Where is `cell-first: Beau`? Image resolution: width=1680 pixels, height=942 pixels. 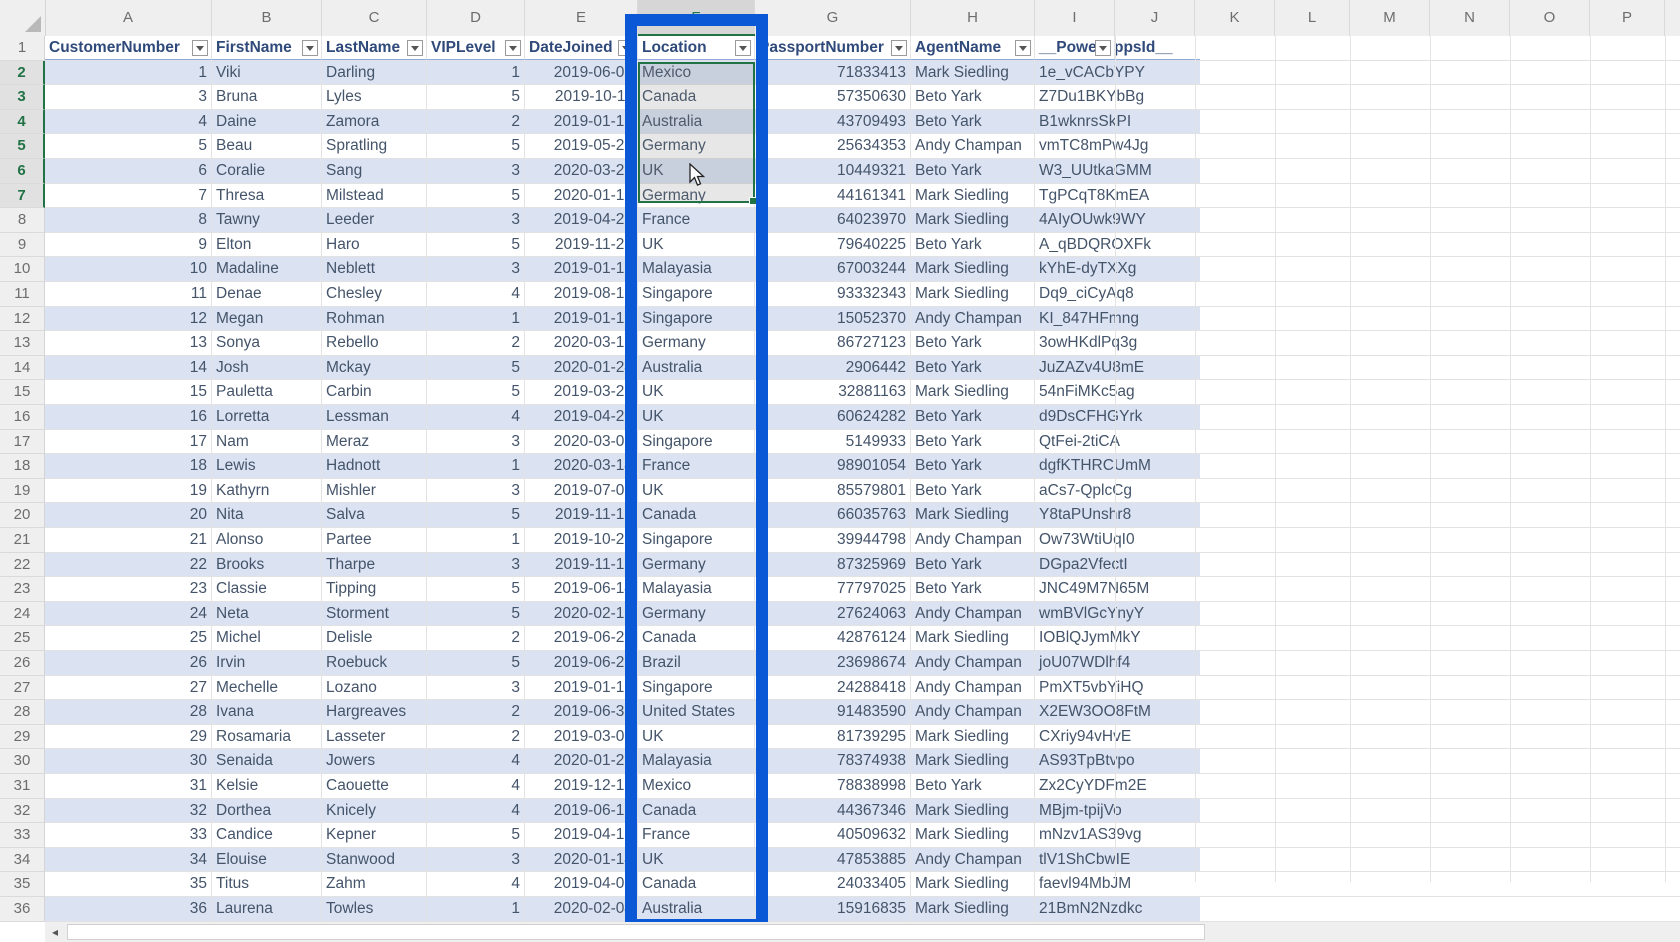 cell-first: Beau is located at coordinates (267, 146).